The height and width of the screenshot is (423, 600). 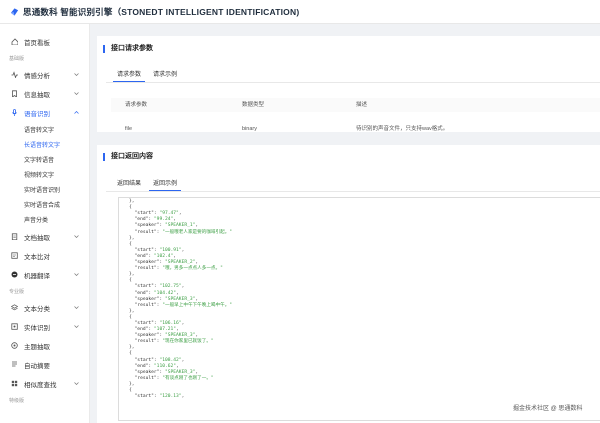 What do you see at coordinates (37, 76) in the screenshot?
I see `menu-item-label: 情感分析` at bounding box center [37, 76].